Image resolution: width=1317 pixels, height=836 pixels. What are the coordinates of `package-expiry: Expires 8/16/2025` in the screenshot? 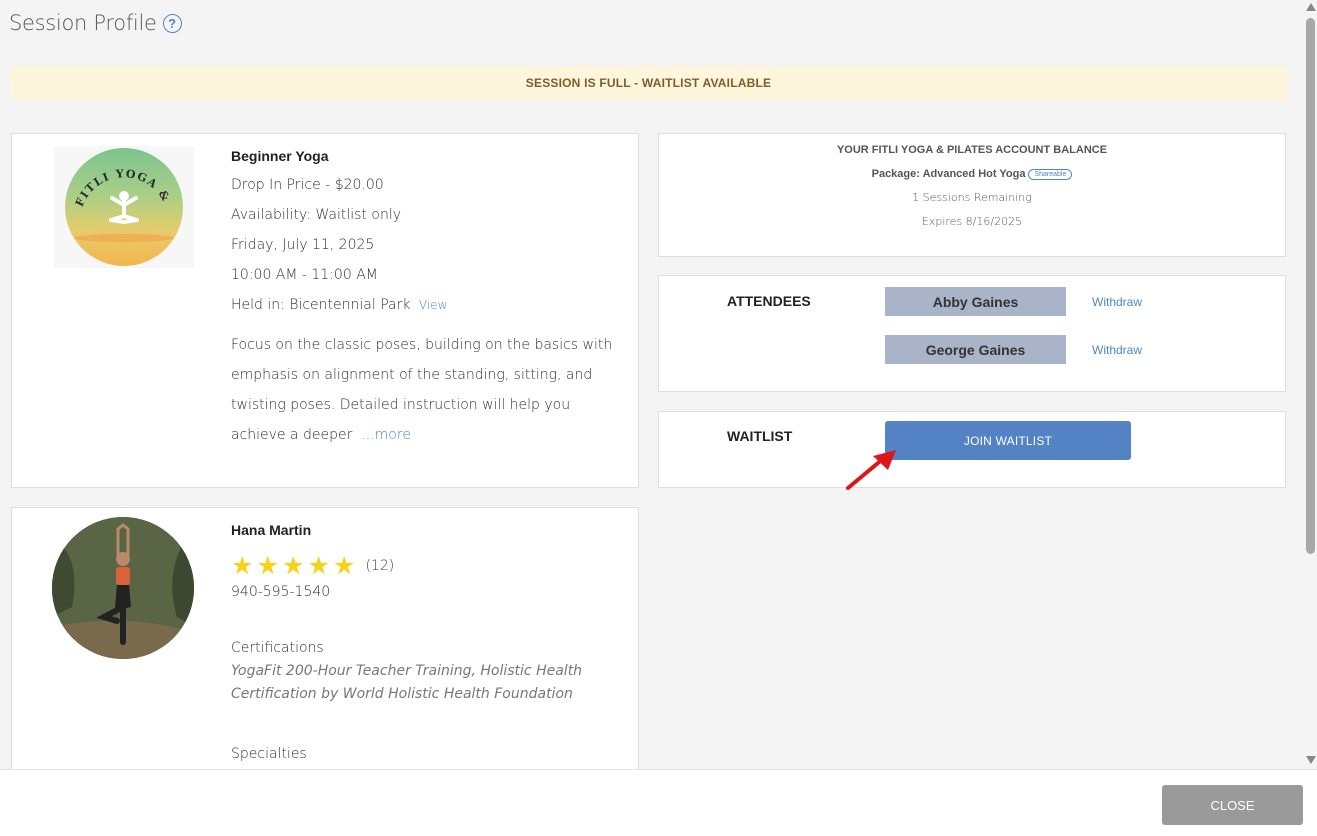 It's located at (972, 221).